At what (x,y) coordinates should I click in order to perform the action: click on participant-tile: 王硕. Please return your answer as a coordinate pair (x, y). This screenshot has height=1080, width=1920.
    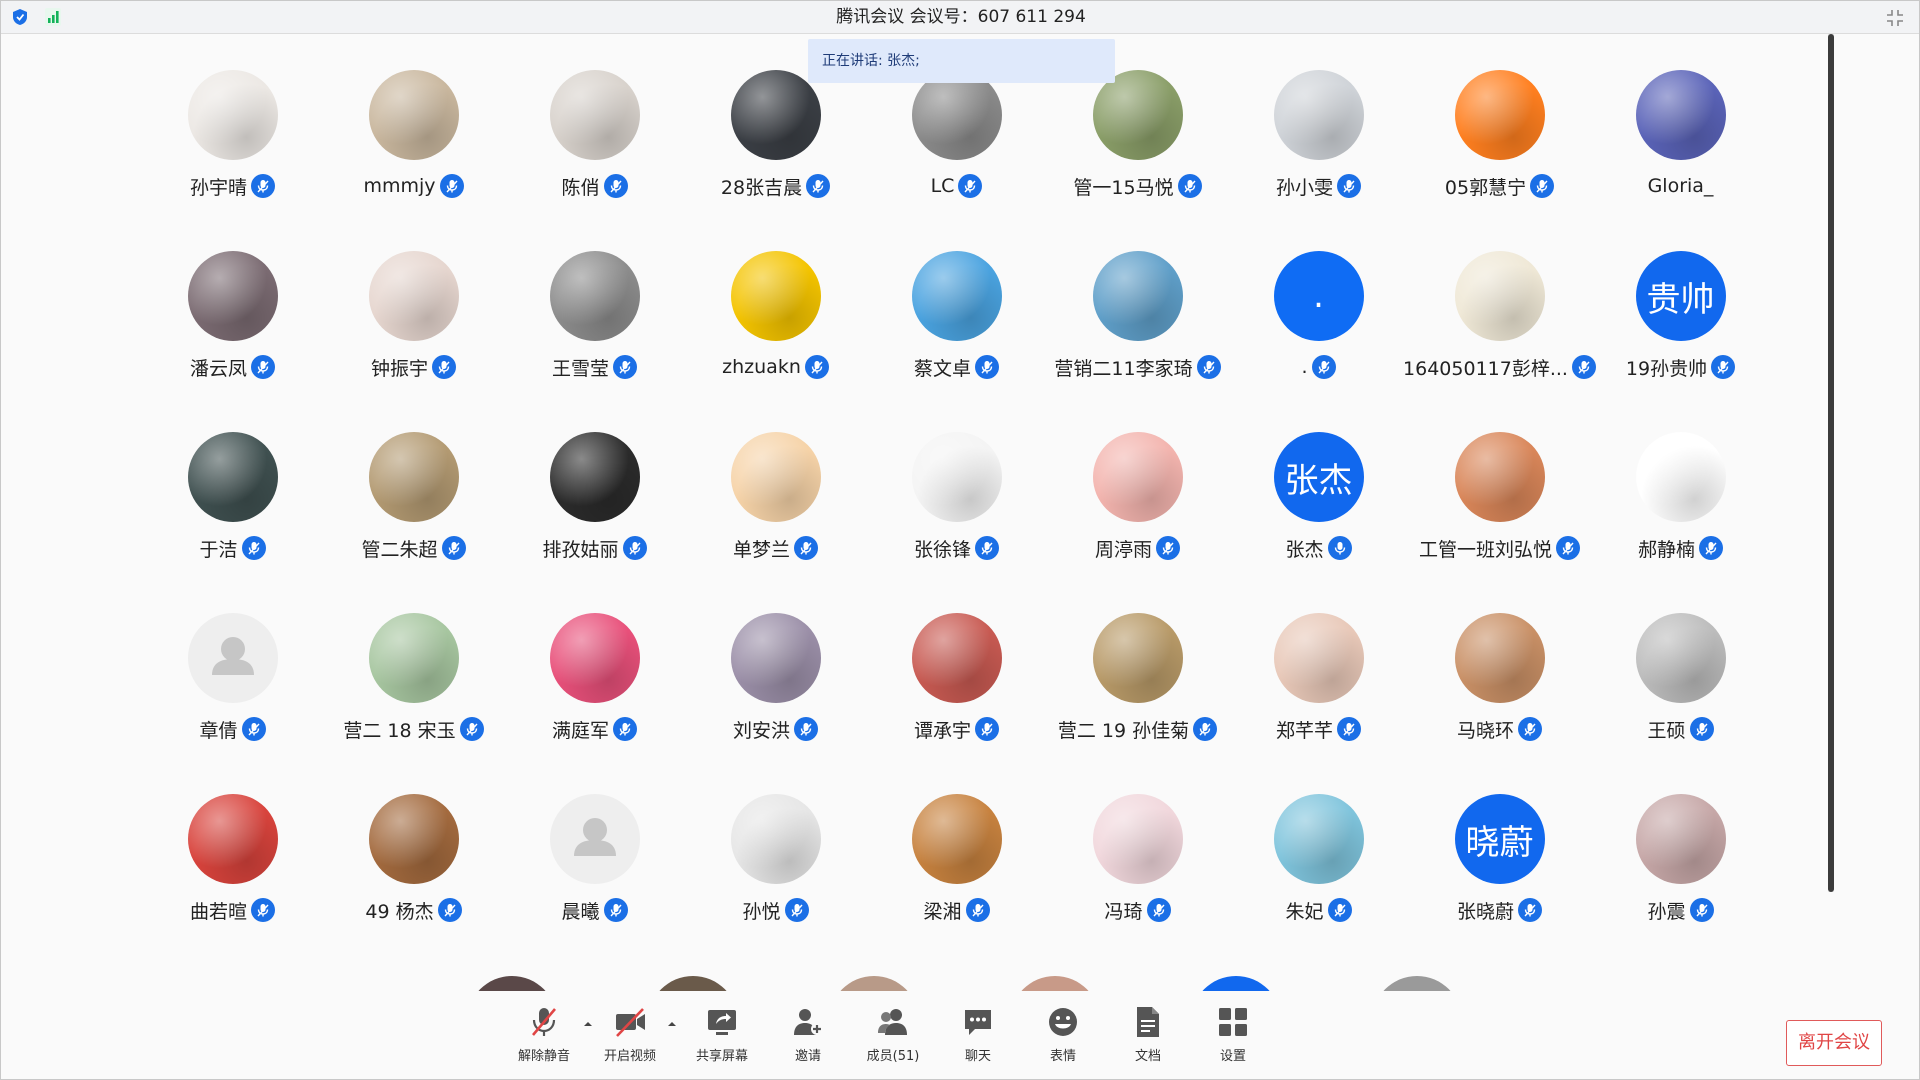
    Looking at the image, I should click on (1680, 669).